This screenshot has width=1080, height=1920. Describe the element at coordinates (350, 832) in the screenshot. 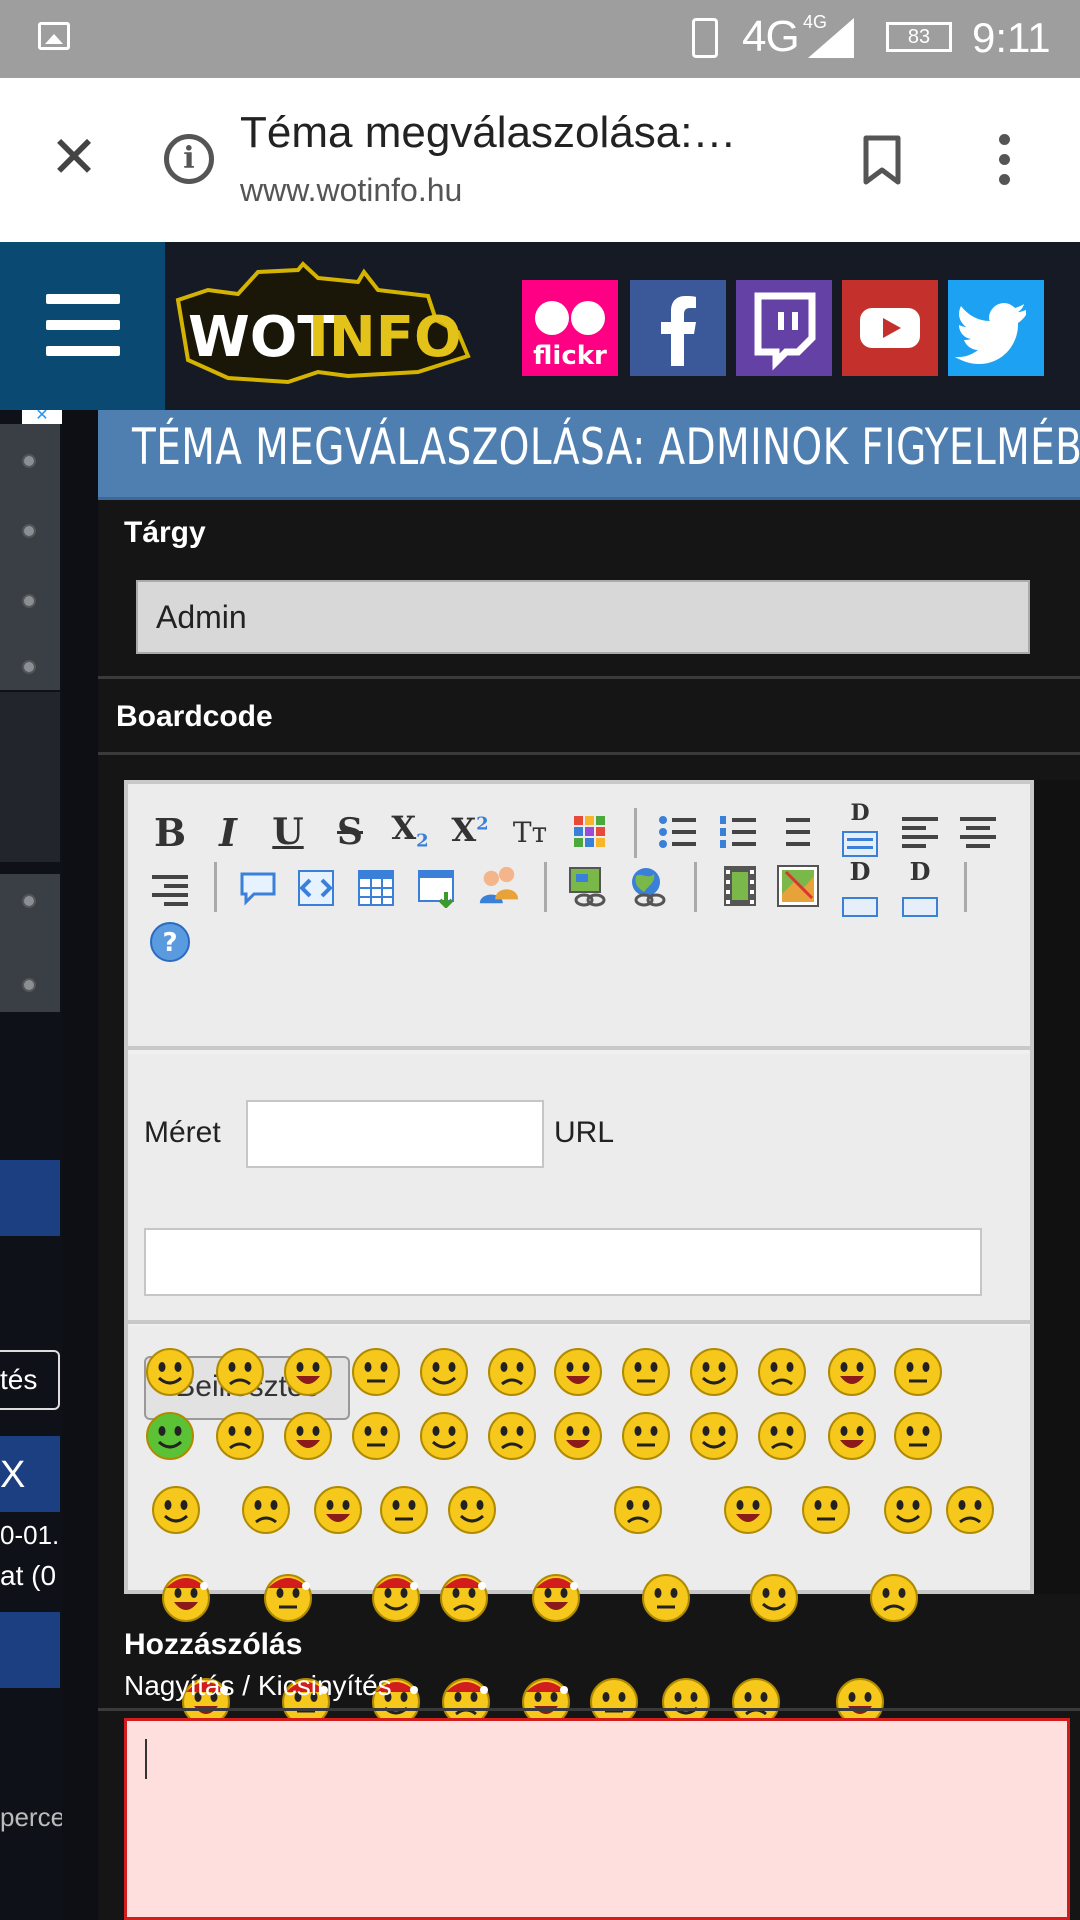

I see `strikethrough-button: S` at that location.